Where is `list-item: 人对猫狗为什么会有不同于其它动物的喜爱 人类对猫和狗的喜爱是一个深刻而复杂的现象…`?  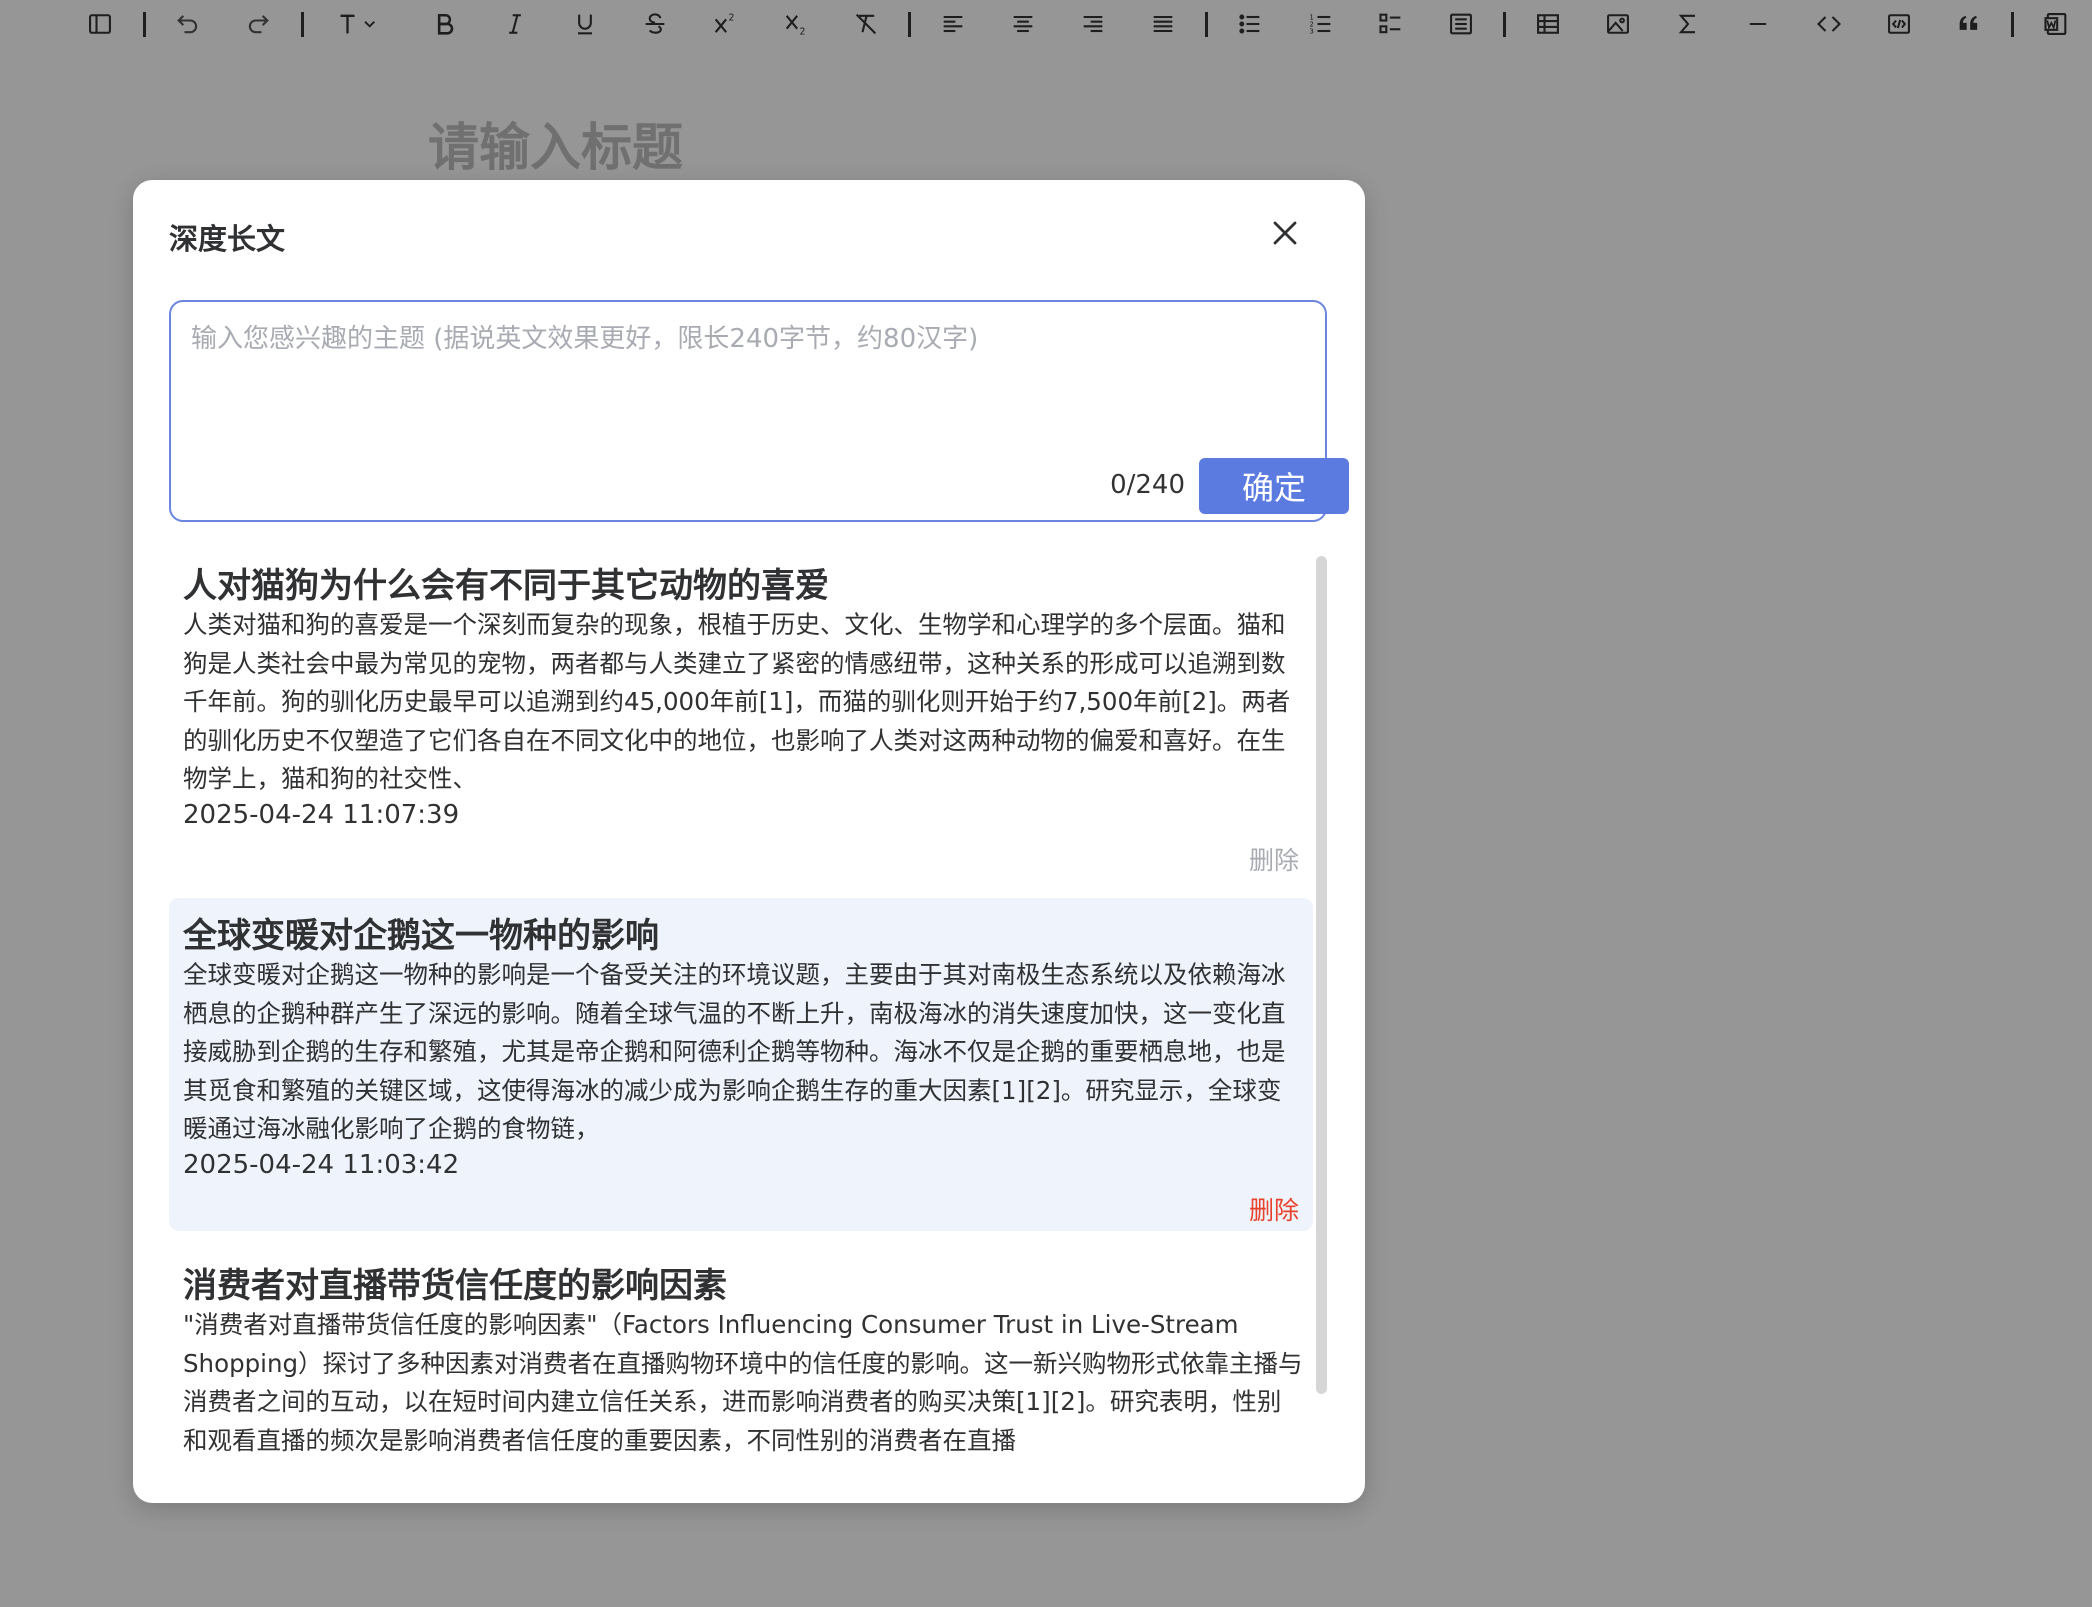 list-item: 人对猫狗为什么会有不同于其它动物的喜爱 人类对猫和狗的喜爱是一个深刻而复杂的现象… is located at coordinates (741, 720).